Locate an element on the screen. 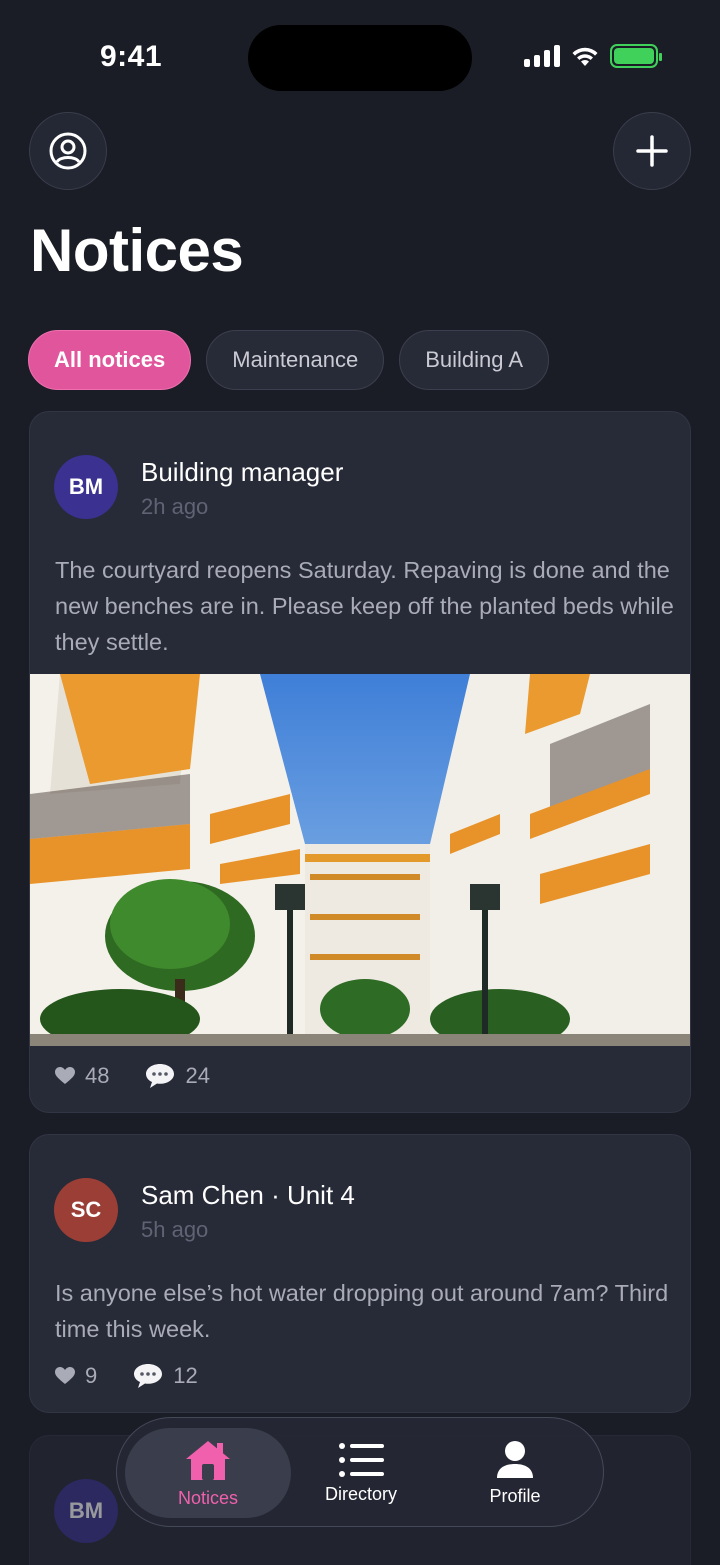 The image size is (720, 1565). person-icon is located at coordinates (515, 1459).